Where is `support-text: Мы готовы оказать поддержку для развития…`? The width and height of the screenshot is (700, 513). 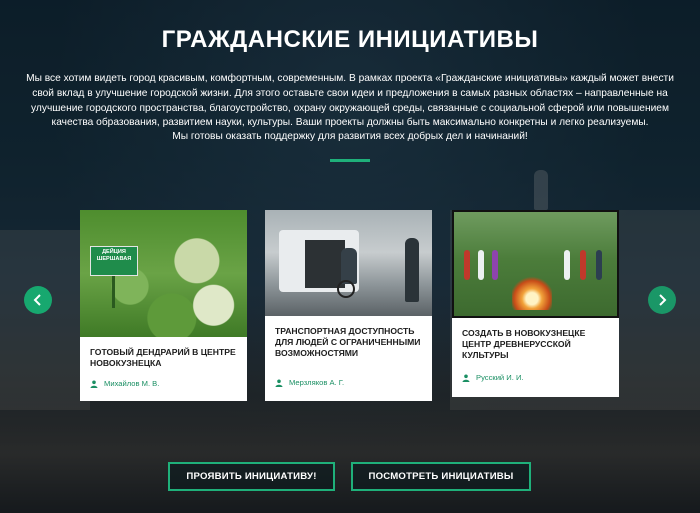
support-text: Мы готовы оказать поддержку для развития… is located at coordinates (350, 136).